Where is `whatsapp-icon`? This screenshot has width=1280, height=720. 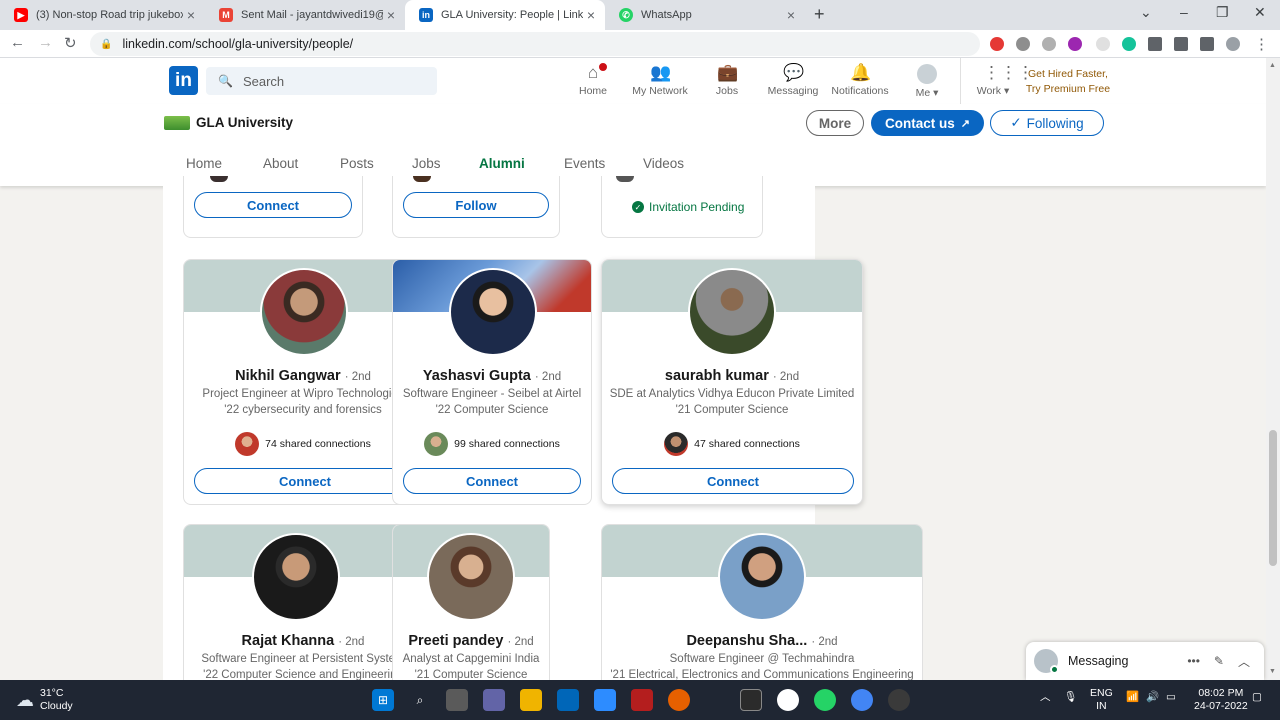
whatsapp-icon is located at coordinates (825, 700).